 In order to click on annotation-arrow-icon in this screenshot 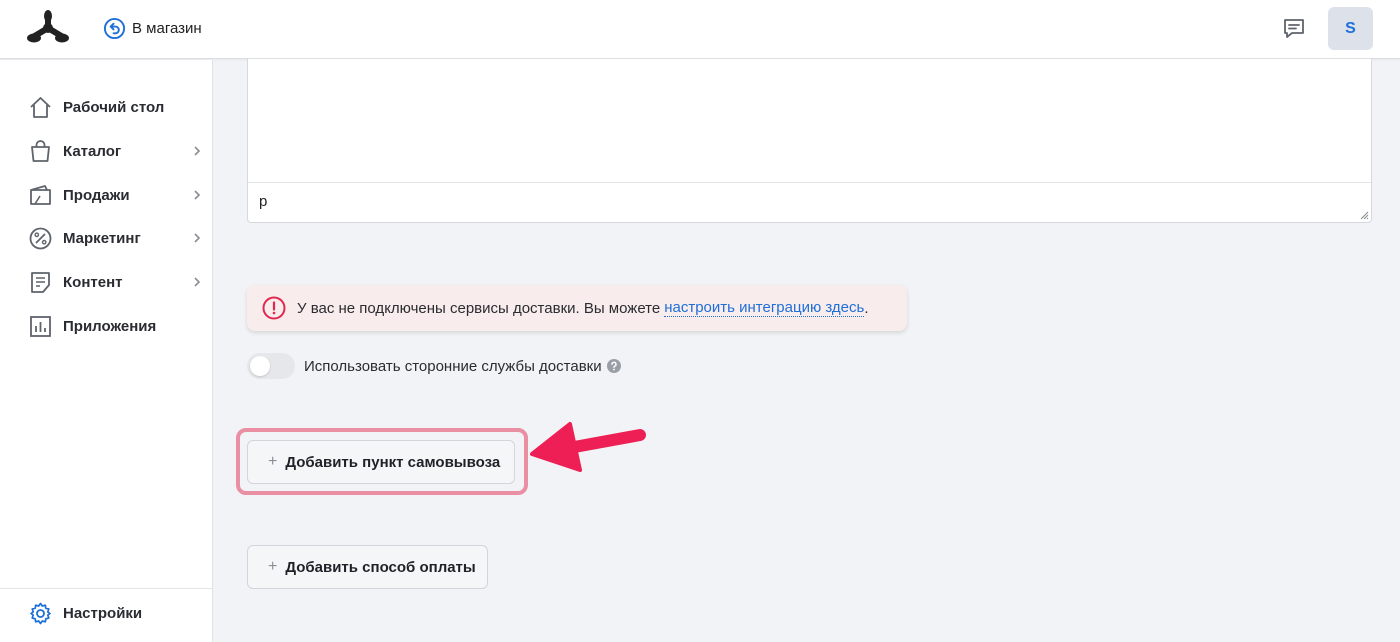, I will do `click(588, 447)`.